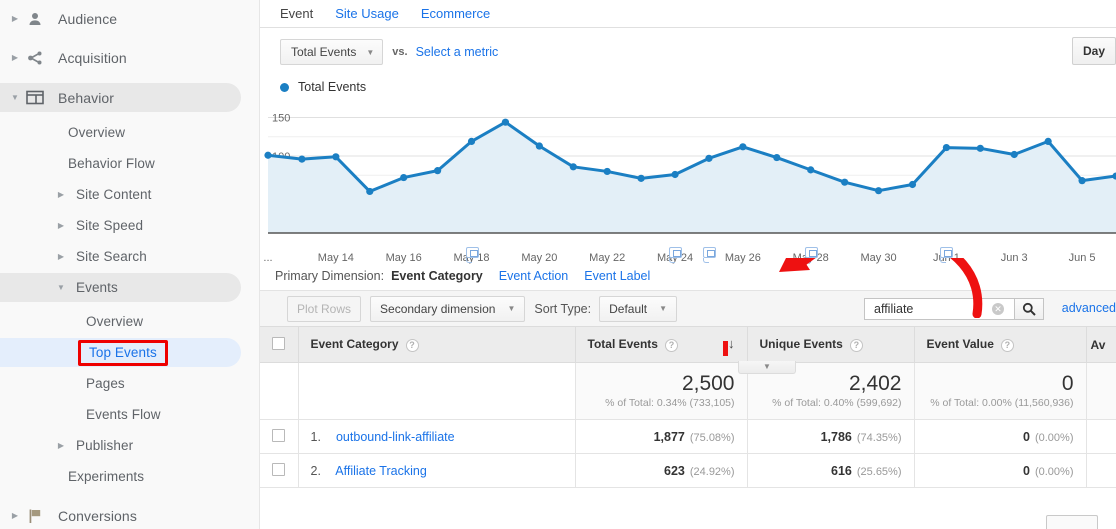  What do you see at coordinates (296, 14) in the screenshot?
I see `tab-event: Event` at bounding box center [296, 14].